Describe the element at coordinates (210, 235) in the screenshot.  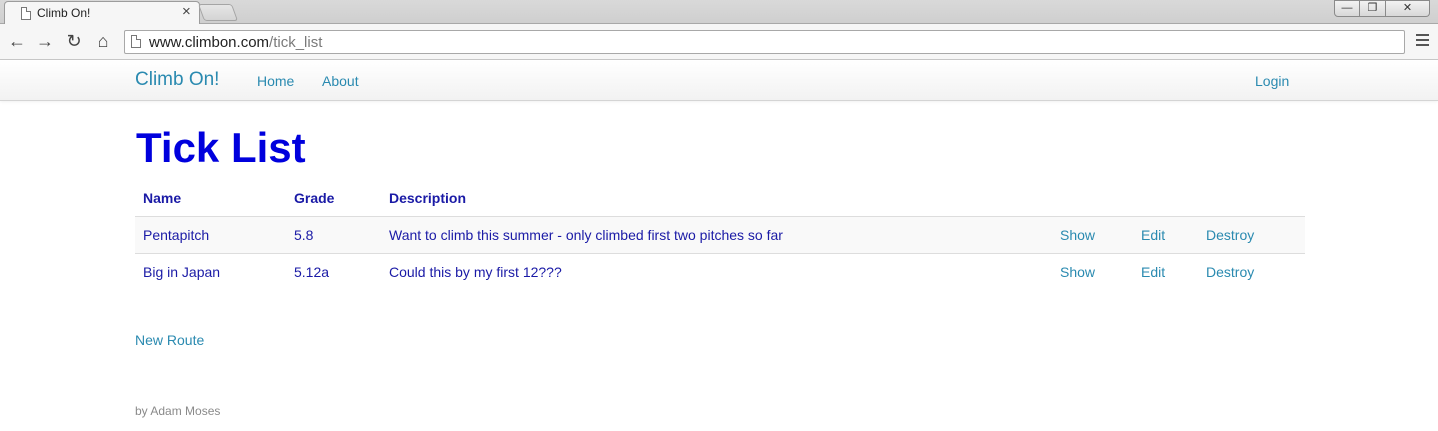
I see `route-name: Pentapitch` at that location.